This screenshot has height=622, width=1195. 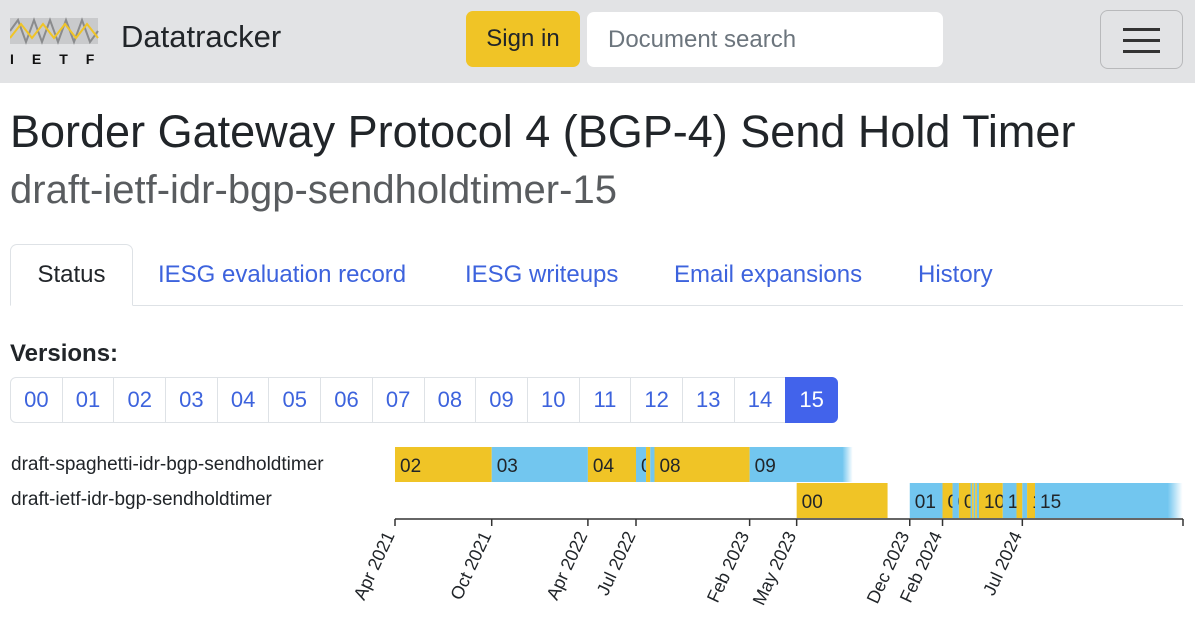 I want to click on version-link-13: 13, so click(x=708, y=400).